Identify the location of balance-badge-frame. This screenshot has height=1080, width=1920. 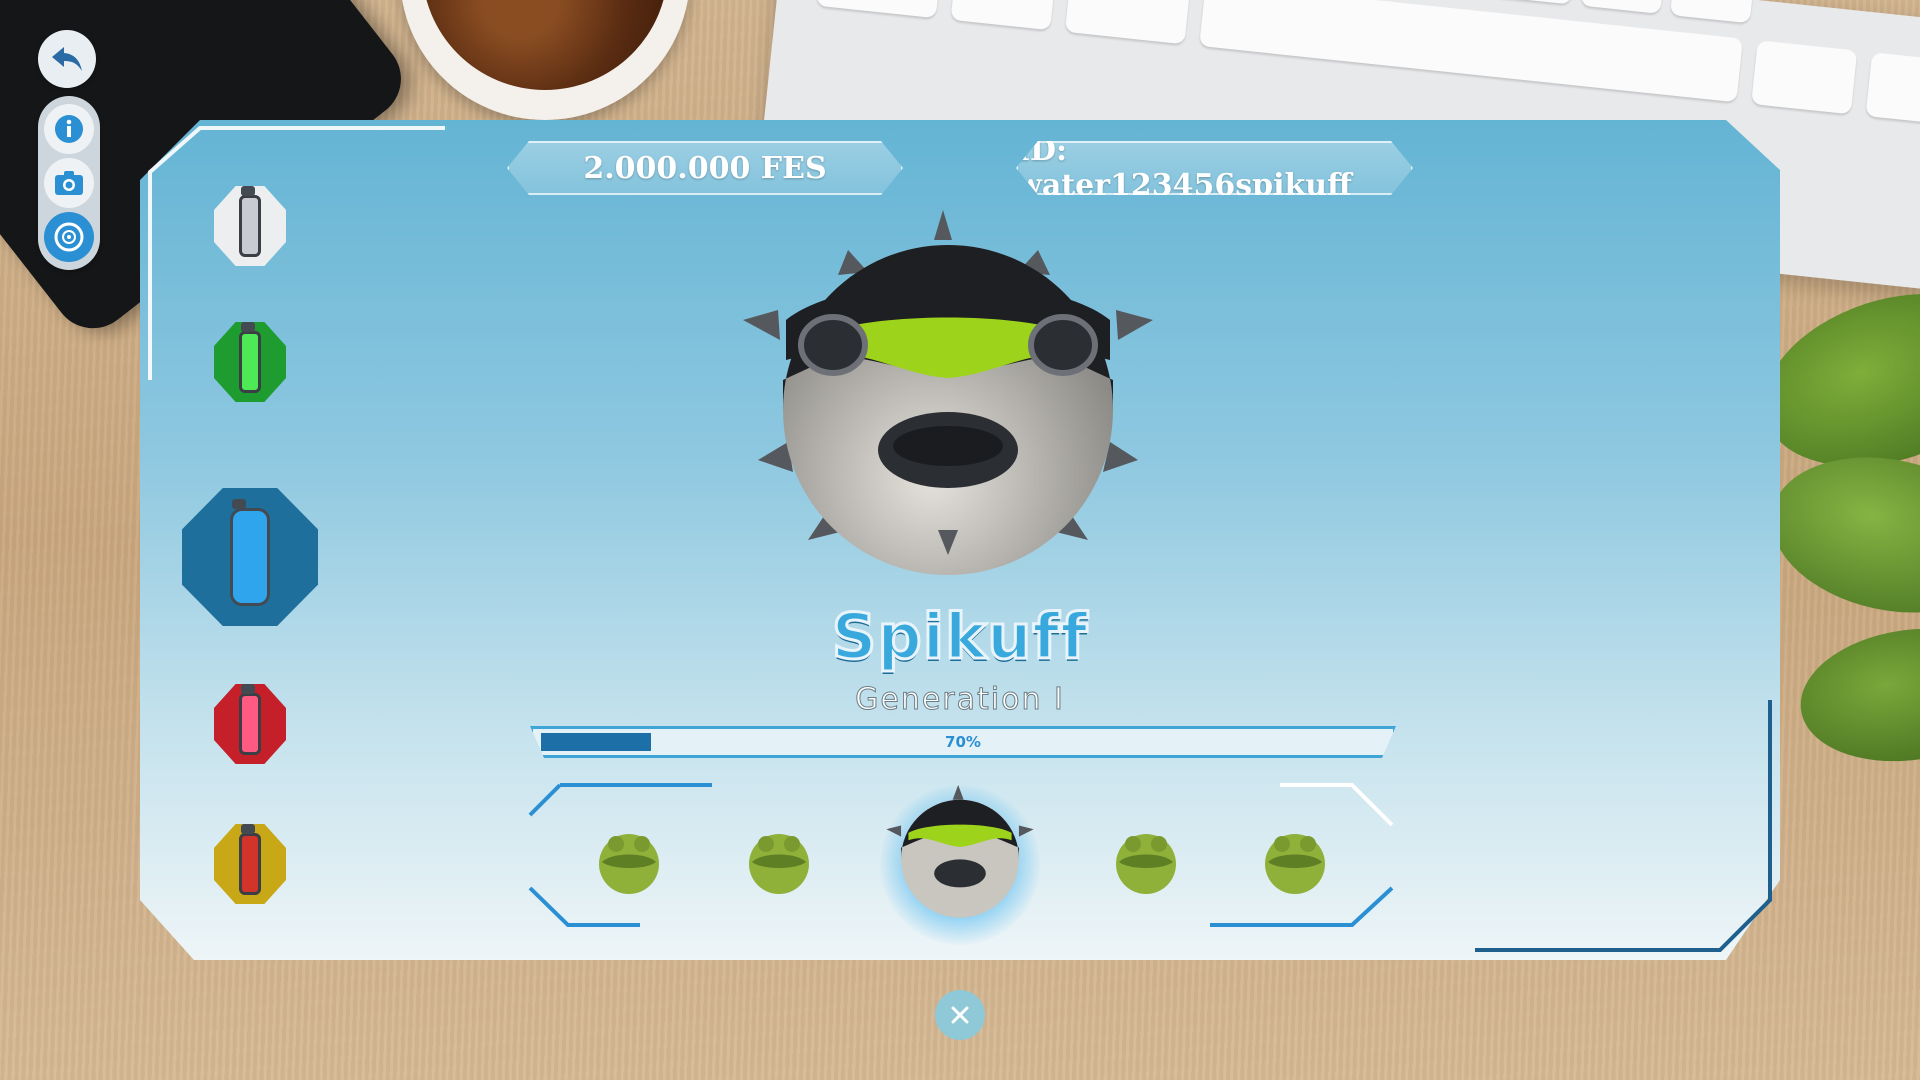
(705, 168).